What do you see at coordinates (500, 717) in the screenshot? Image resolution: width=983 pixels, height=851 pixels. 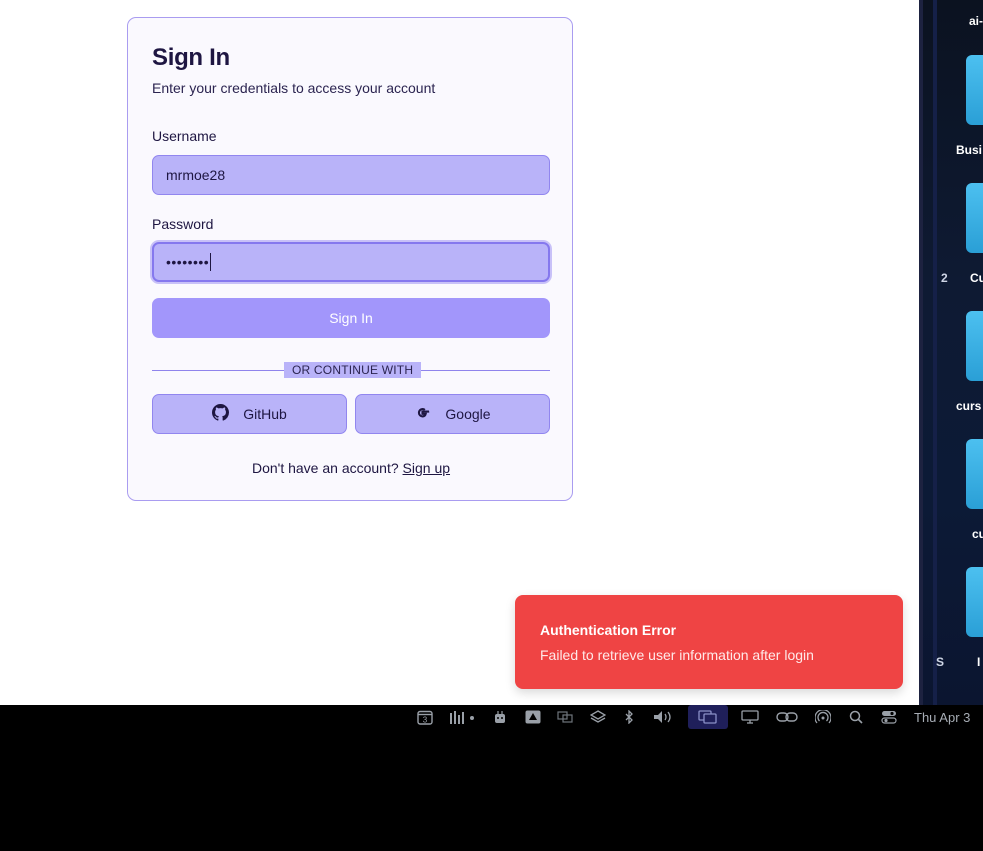 I see `robot-icon` at bounding box center [500, 717].